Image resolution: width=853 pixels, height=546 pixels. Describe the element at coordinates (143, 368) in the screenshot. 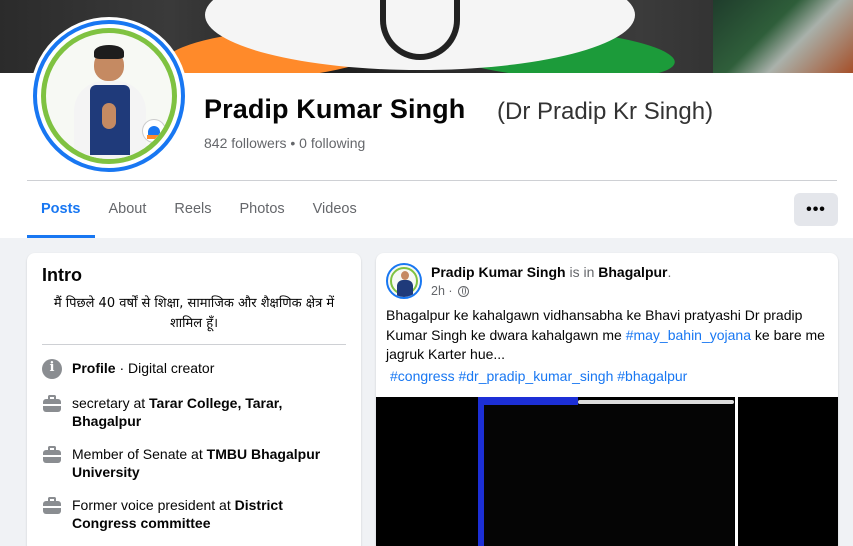

I see `intro-item-text: Profile · Digital creator` at that location.